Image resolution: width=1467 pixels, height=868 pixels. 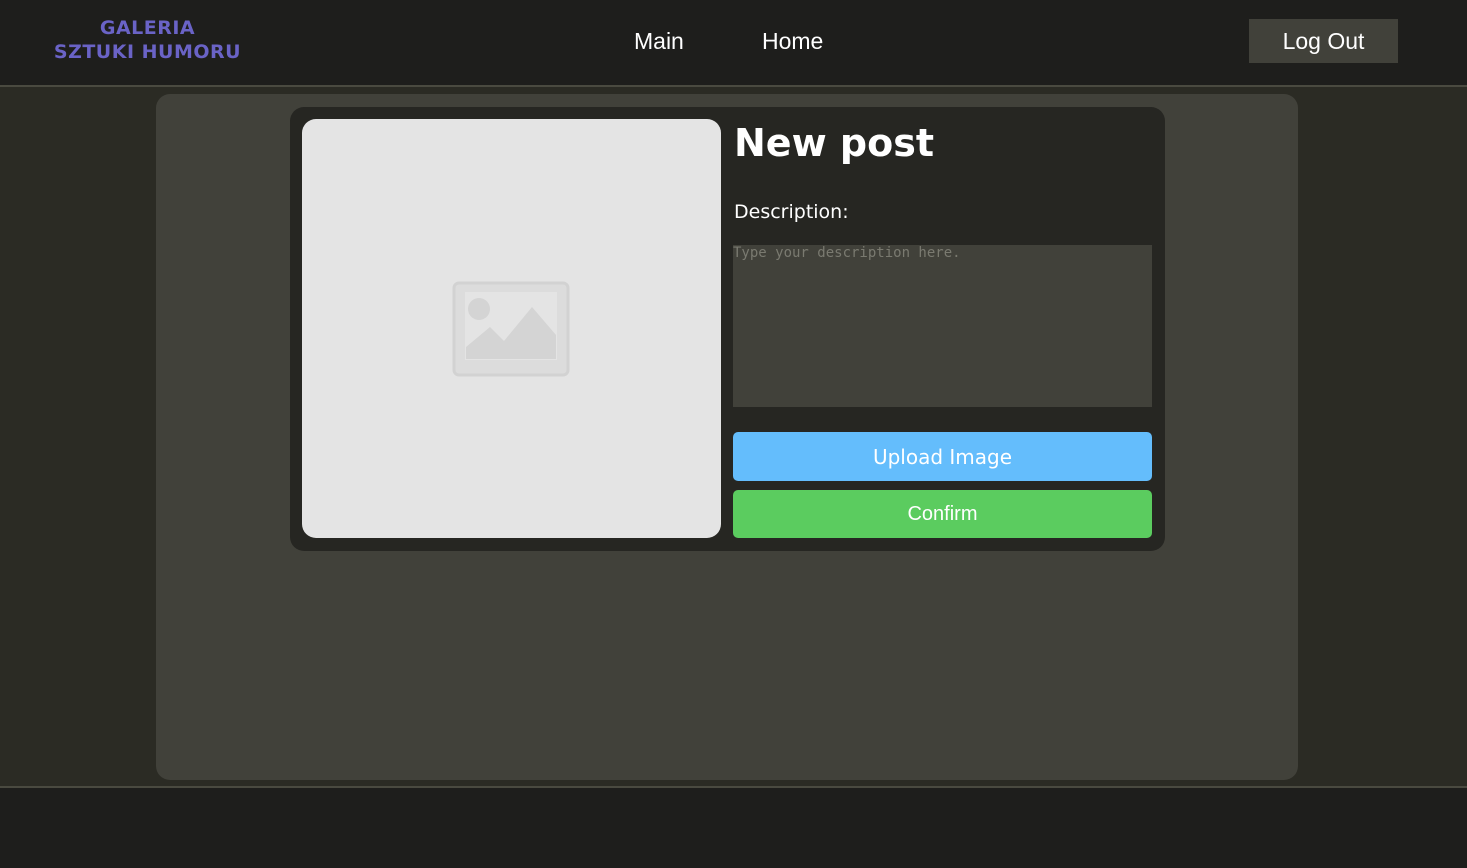 I want to click on site-logo: GALERIA SZTUKI HUMORU, so click(x=147, y=40).